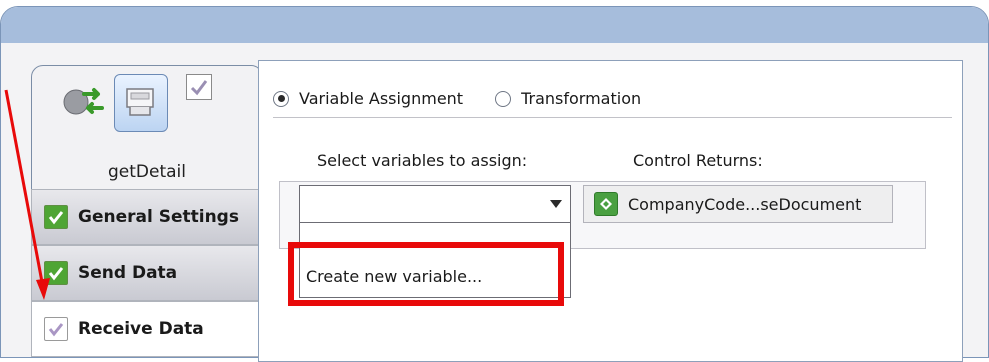 This screenshot has height=362, width=989. I want to click on radio-variable-assignment: Variable Assignment, so click(368, 98).